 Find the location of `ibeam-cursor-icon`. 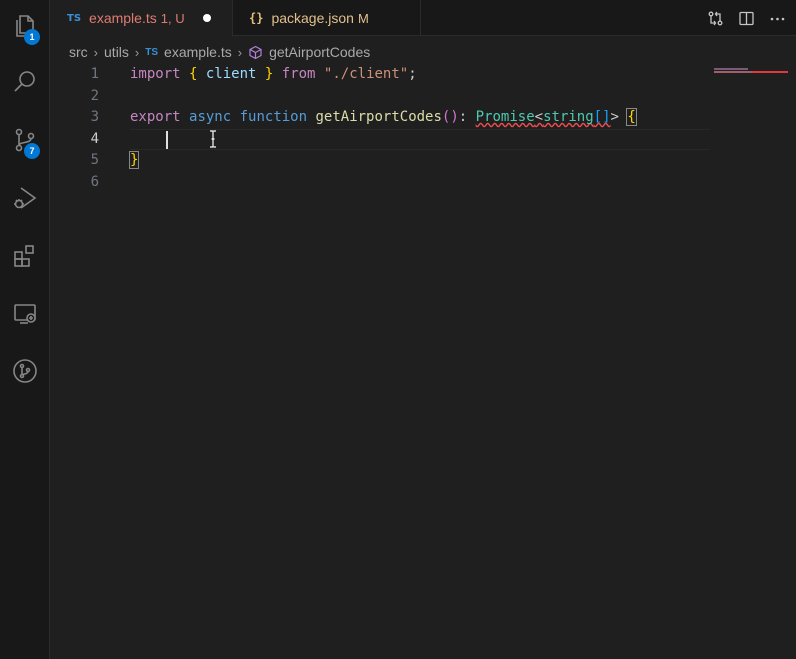

ibeam-cursor-icon is located at coordinates (213, 139).